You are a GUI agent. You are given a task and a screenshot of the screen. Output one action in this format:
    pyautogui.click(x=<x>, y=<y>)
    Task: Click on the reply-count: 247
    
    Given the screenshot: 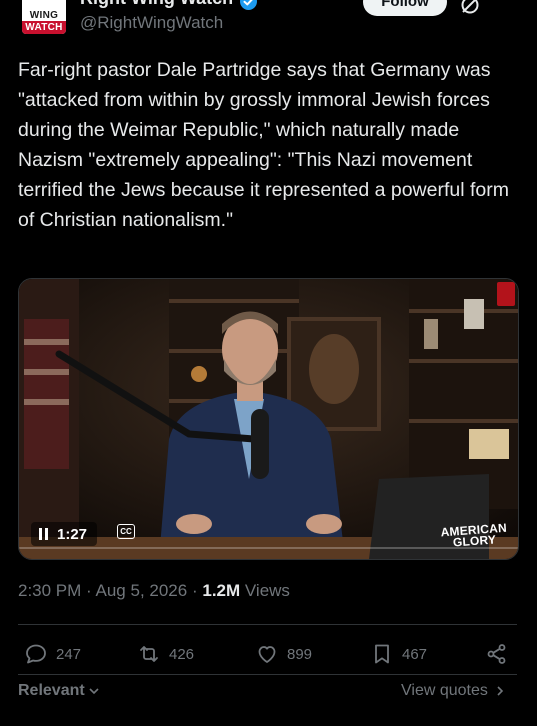 What is the action you would take?
    pyautogui.click(x=69, y=654)
    